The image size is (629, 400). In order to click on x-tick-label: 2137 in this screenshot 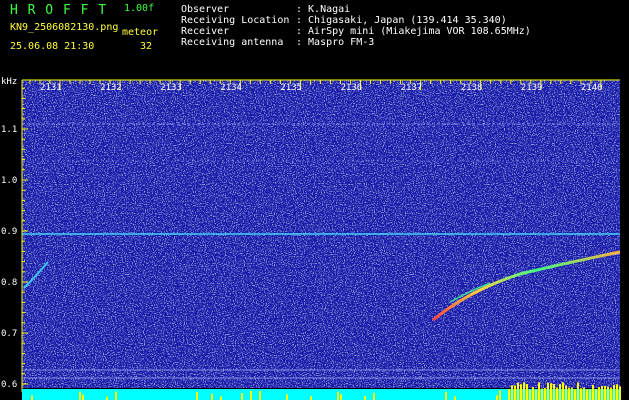, I will do `click(412, 88)`.